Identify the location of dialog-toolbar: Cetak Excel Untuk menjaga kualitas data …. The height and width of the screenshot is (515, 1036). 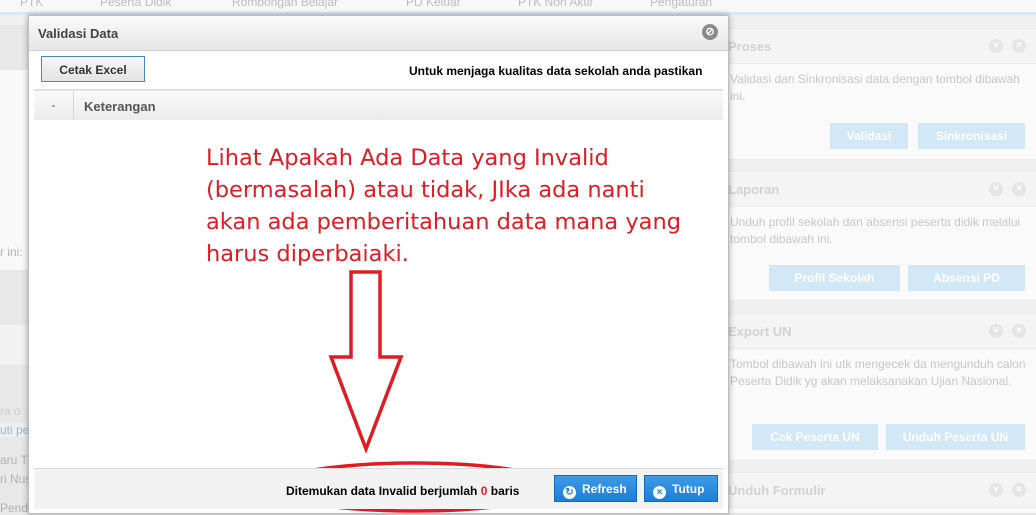
(378, 70).